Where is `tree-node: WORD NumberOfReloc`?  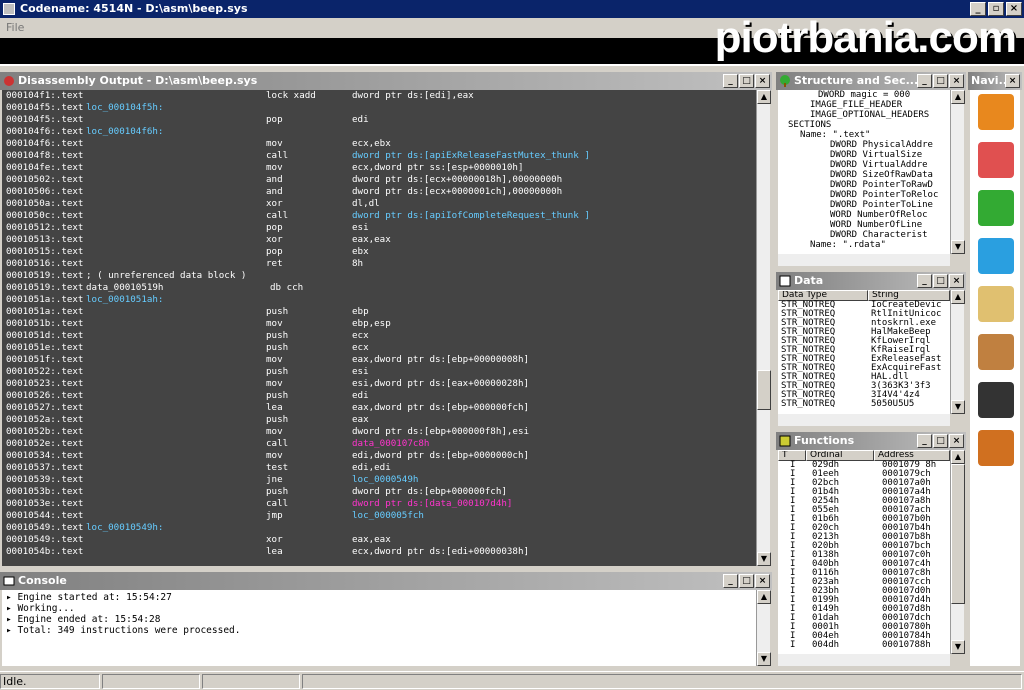 tree-node: WORD NumberOfReloc is located at coordinates (864, 215).